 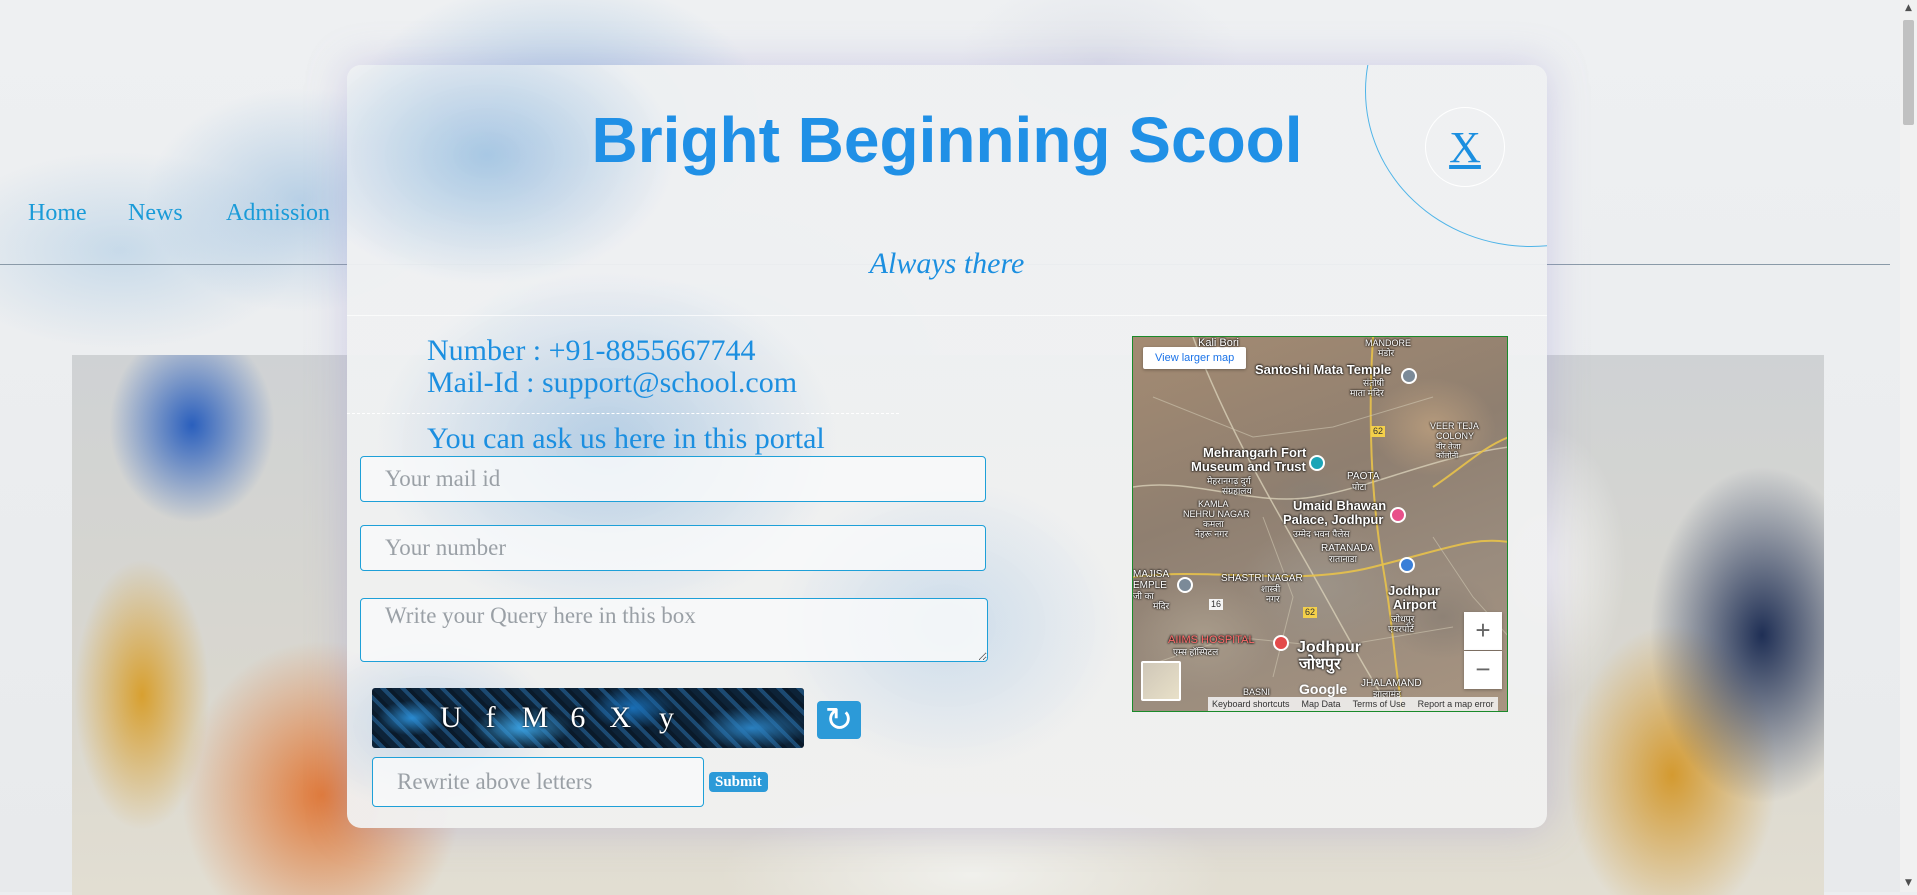 What do you see at coordinates (1237, 491) in the screenshot?
I see `map-label: संग्रहालय` at bounding box center [1237, 491].